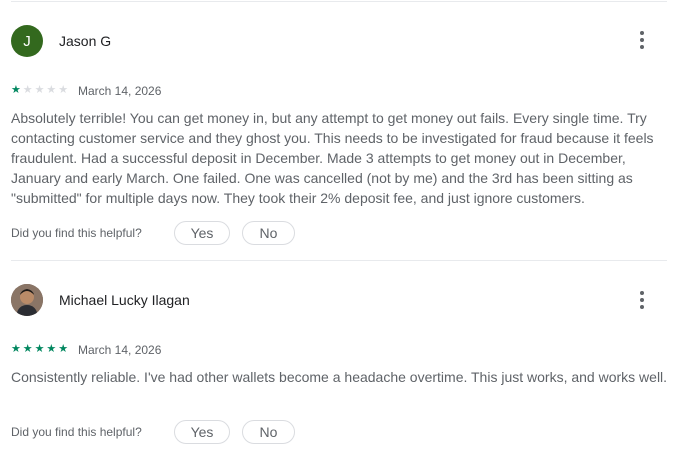 The image size is (679, 463). What do you see at coordinates (124, 300) in the screenshot?
I see `author-name: Michael Lucky Ilagan` at bounding box center [124, 300].